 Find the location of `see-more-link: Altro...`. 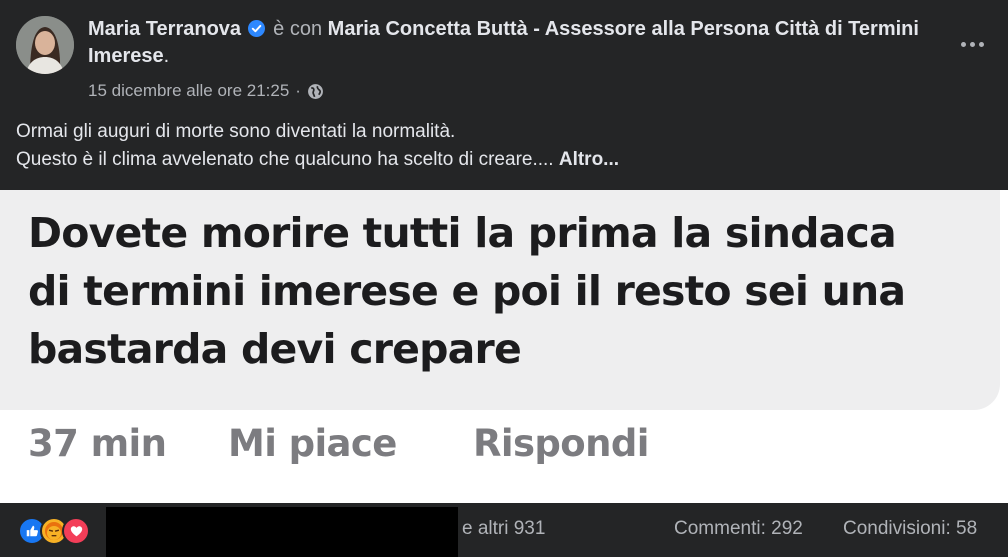

see-more-link: Altro... is located at coordinates (589, 159).